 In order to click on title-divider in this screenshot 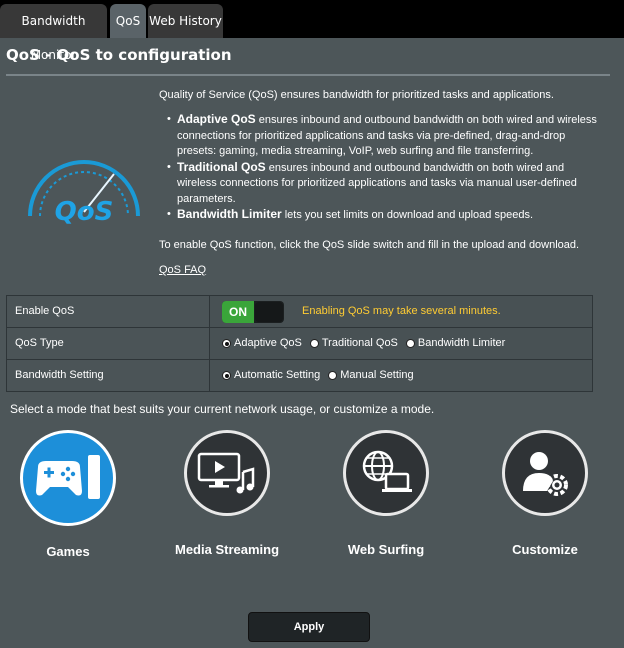, I will do `click(308, 75)`.